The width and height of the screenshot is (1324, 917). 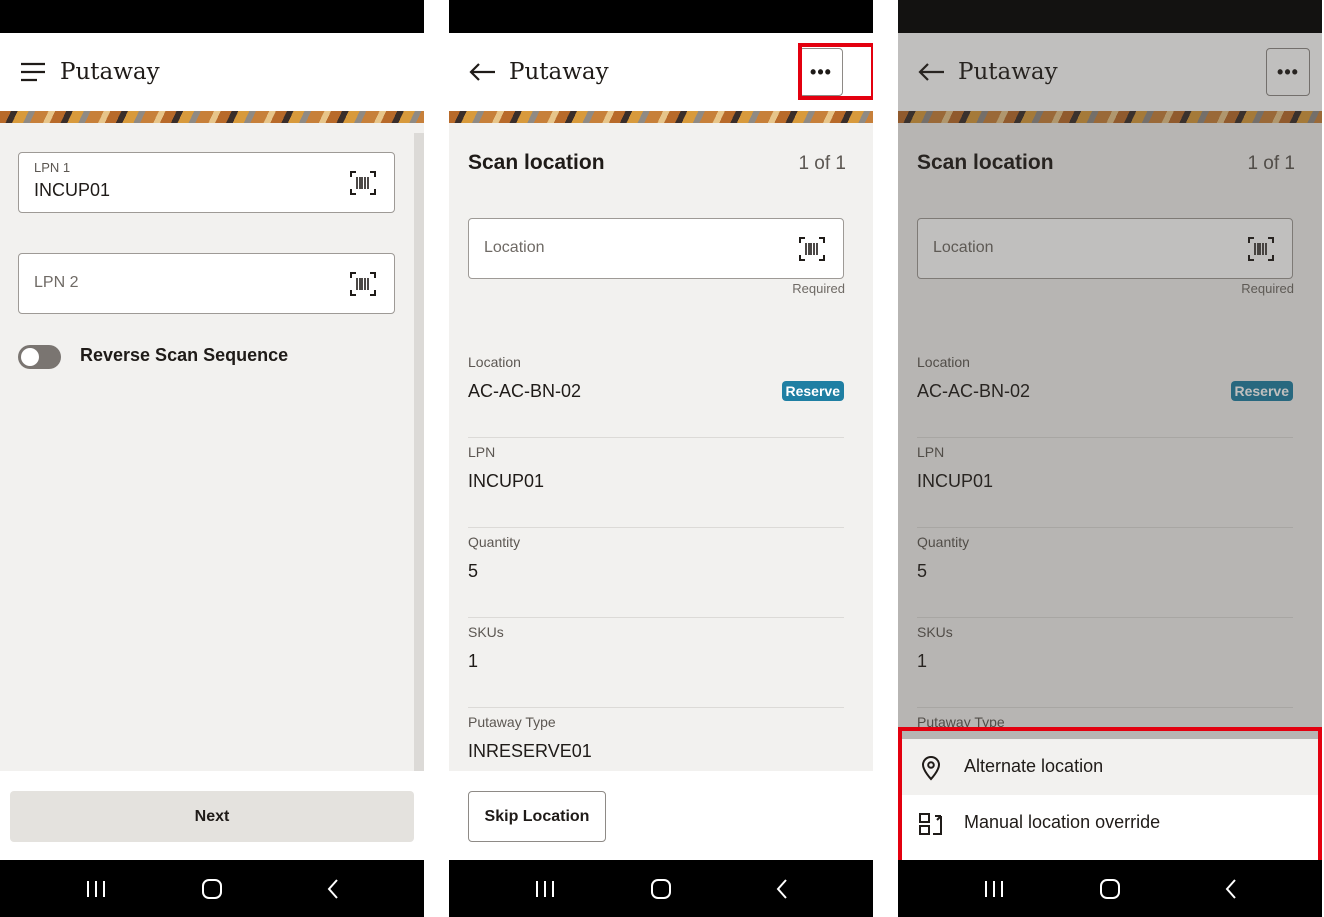 What do you see at coordinates (72, 190) in the screenshot?
I see `lpn1-value: INCUP01` at bounding box center [72, 190].